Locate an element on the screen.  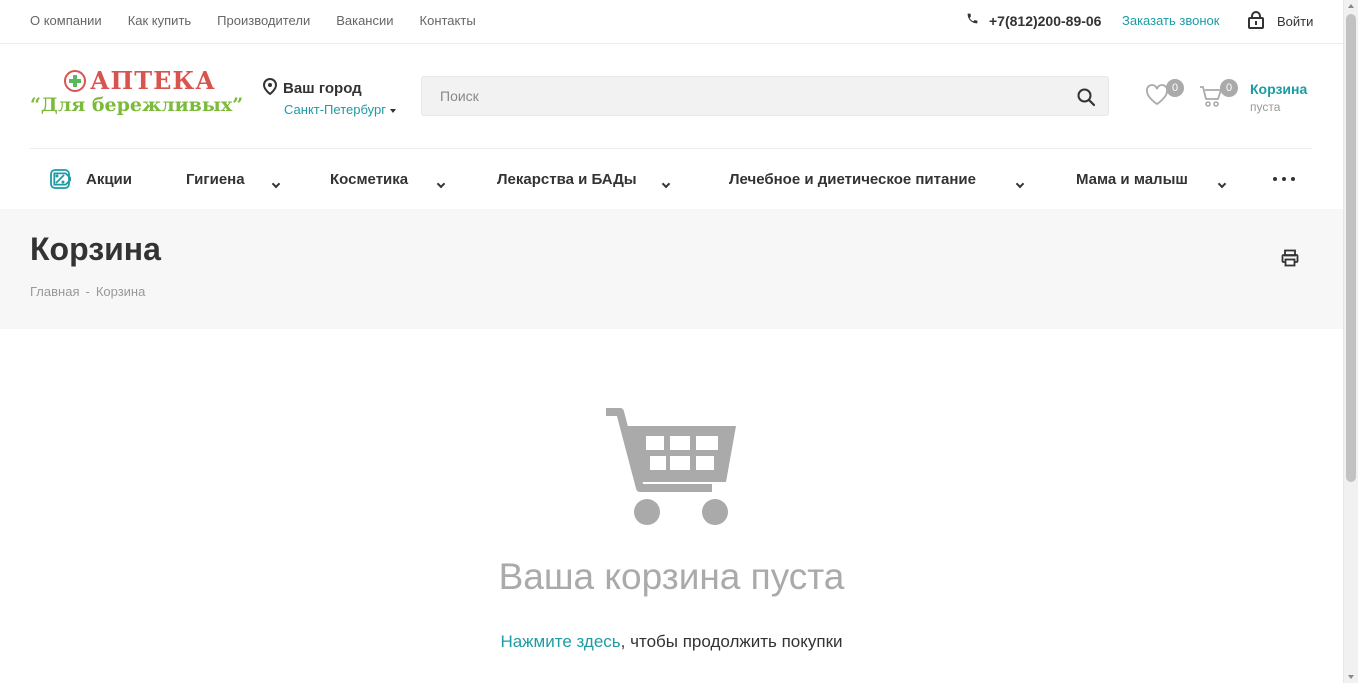
menu-item-medicines: Лекарства и БАДы is located at coordinates (567, 179).